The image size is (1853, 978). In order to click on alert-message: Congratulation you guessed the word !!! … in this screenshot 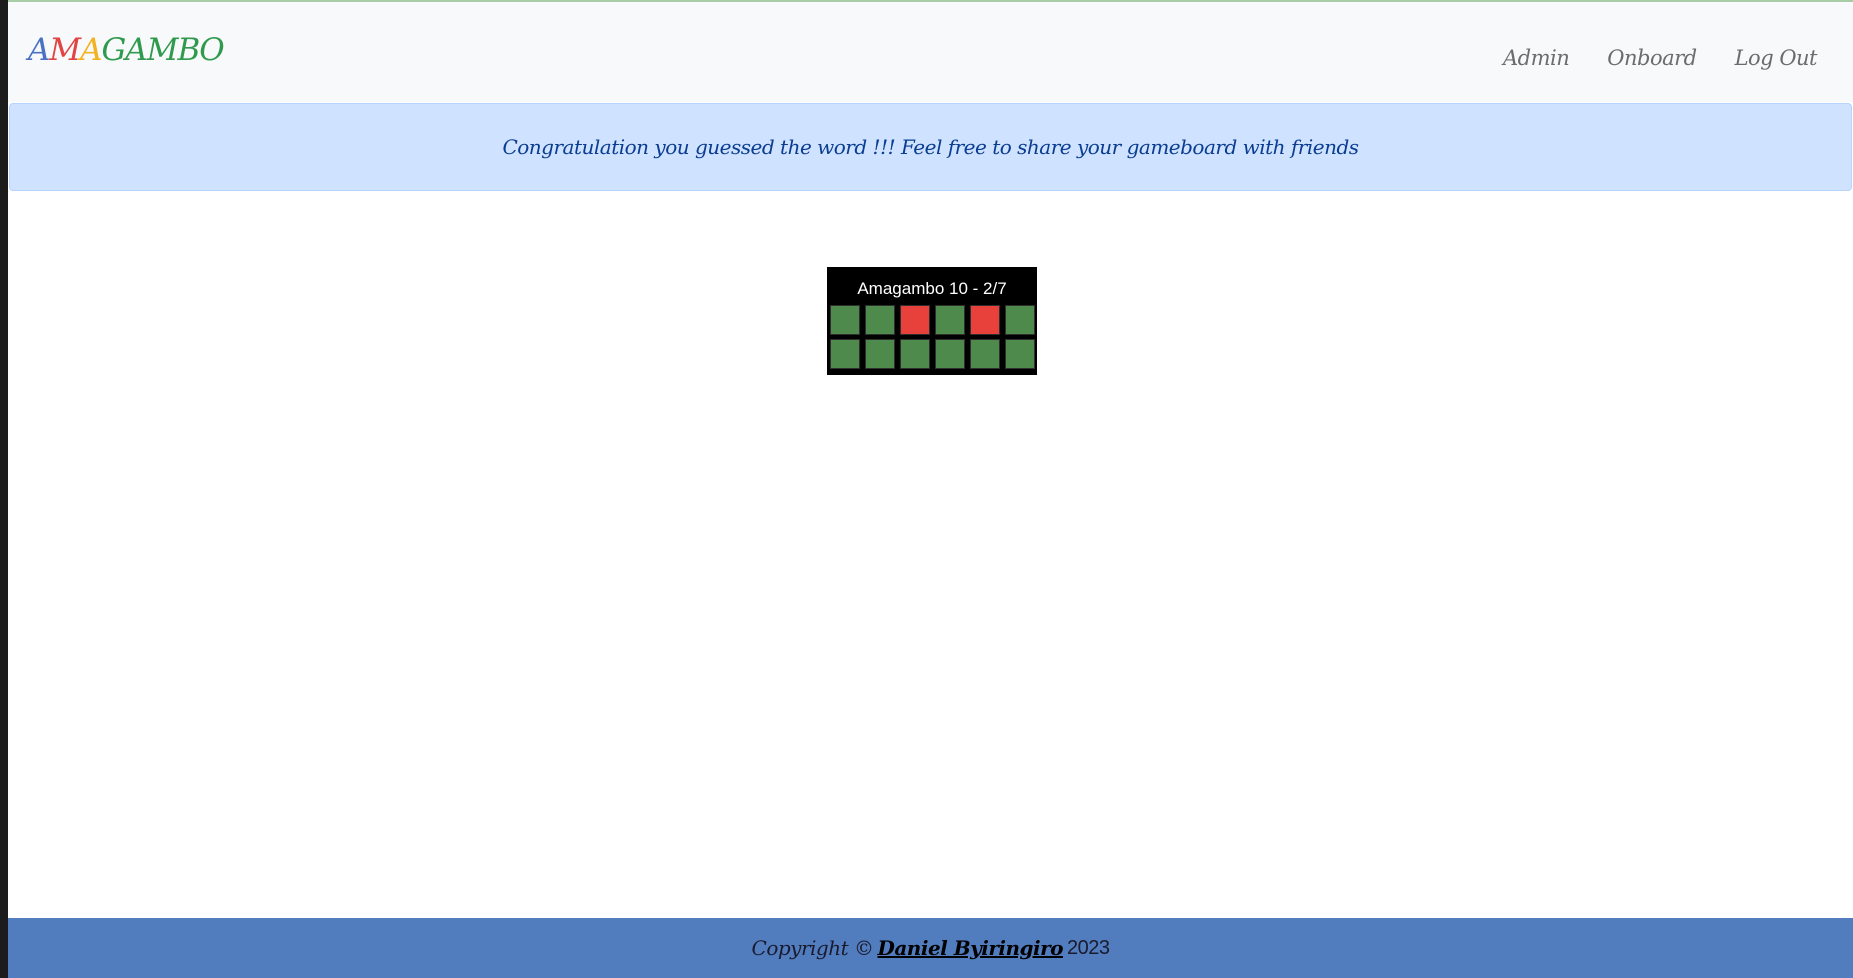, I will do `click(930, 147)`.